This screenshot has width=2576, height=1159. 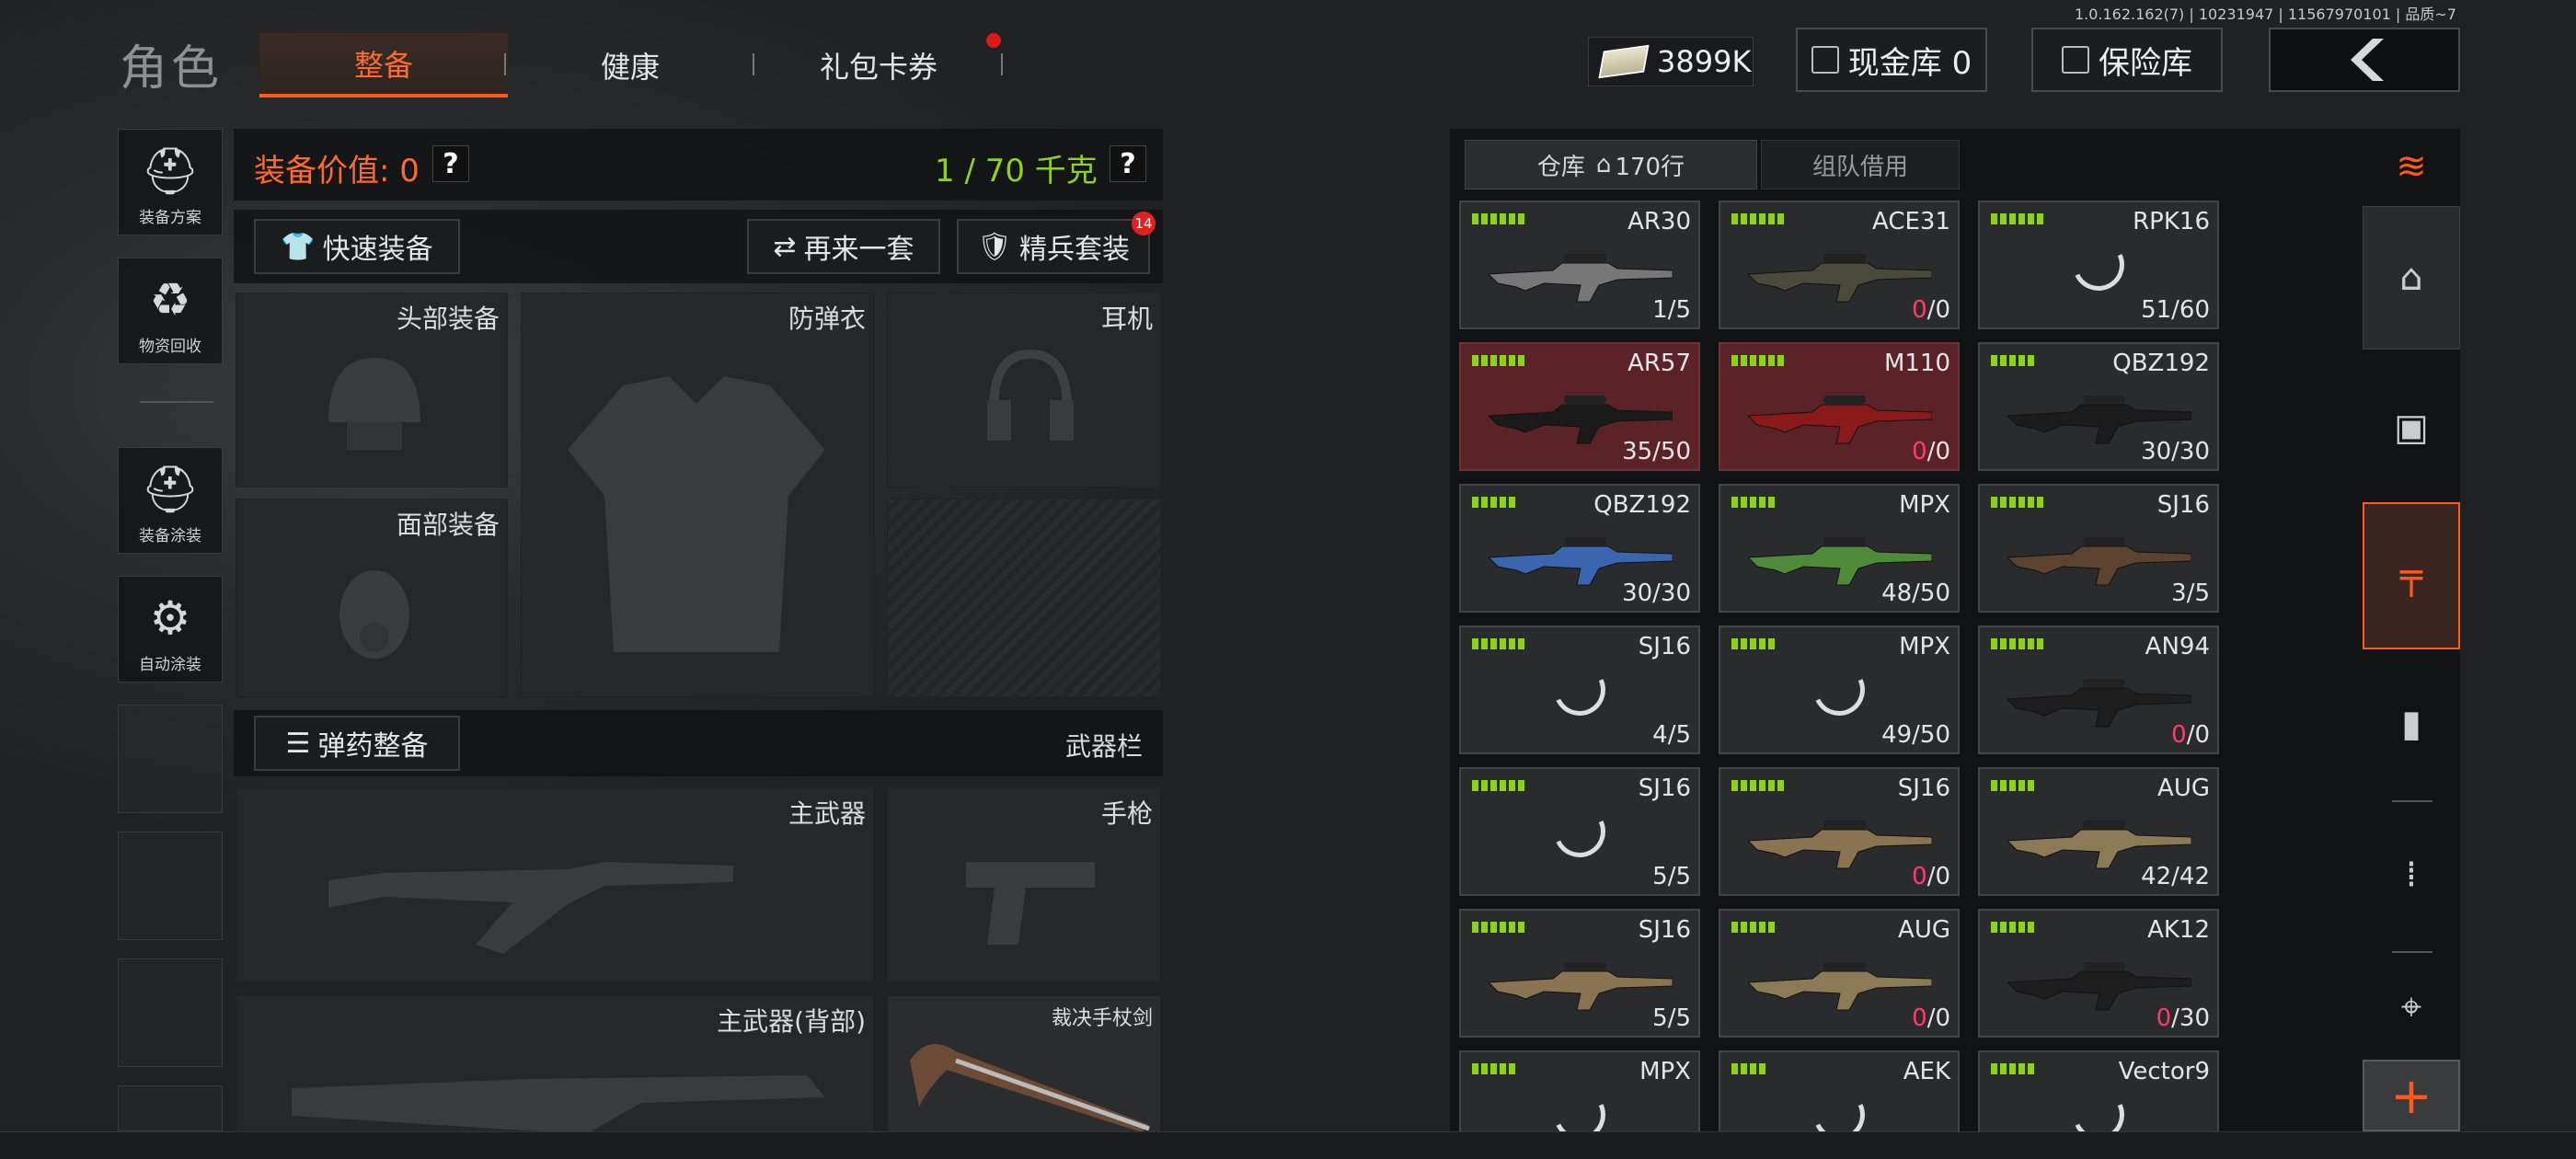 I want to click on slot-primary-weapon-back: 主武器(背部), so click(x=555, y=1064).